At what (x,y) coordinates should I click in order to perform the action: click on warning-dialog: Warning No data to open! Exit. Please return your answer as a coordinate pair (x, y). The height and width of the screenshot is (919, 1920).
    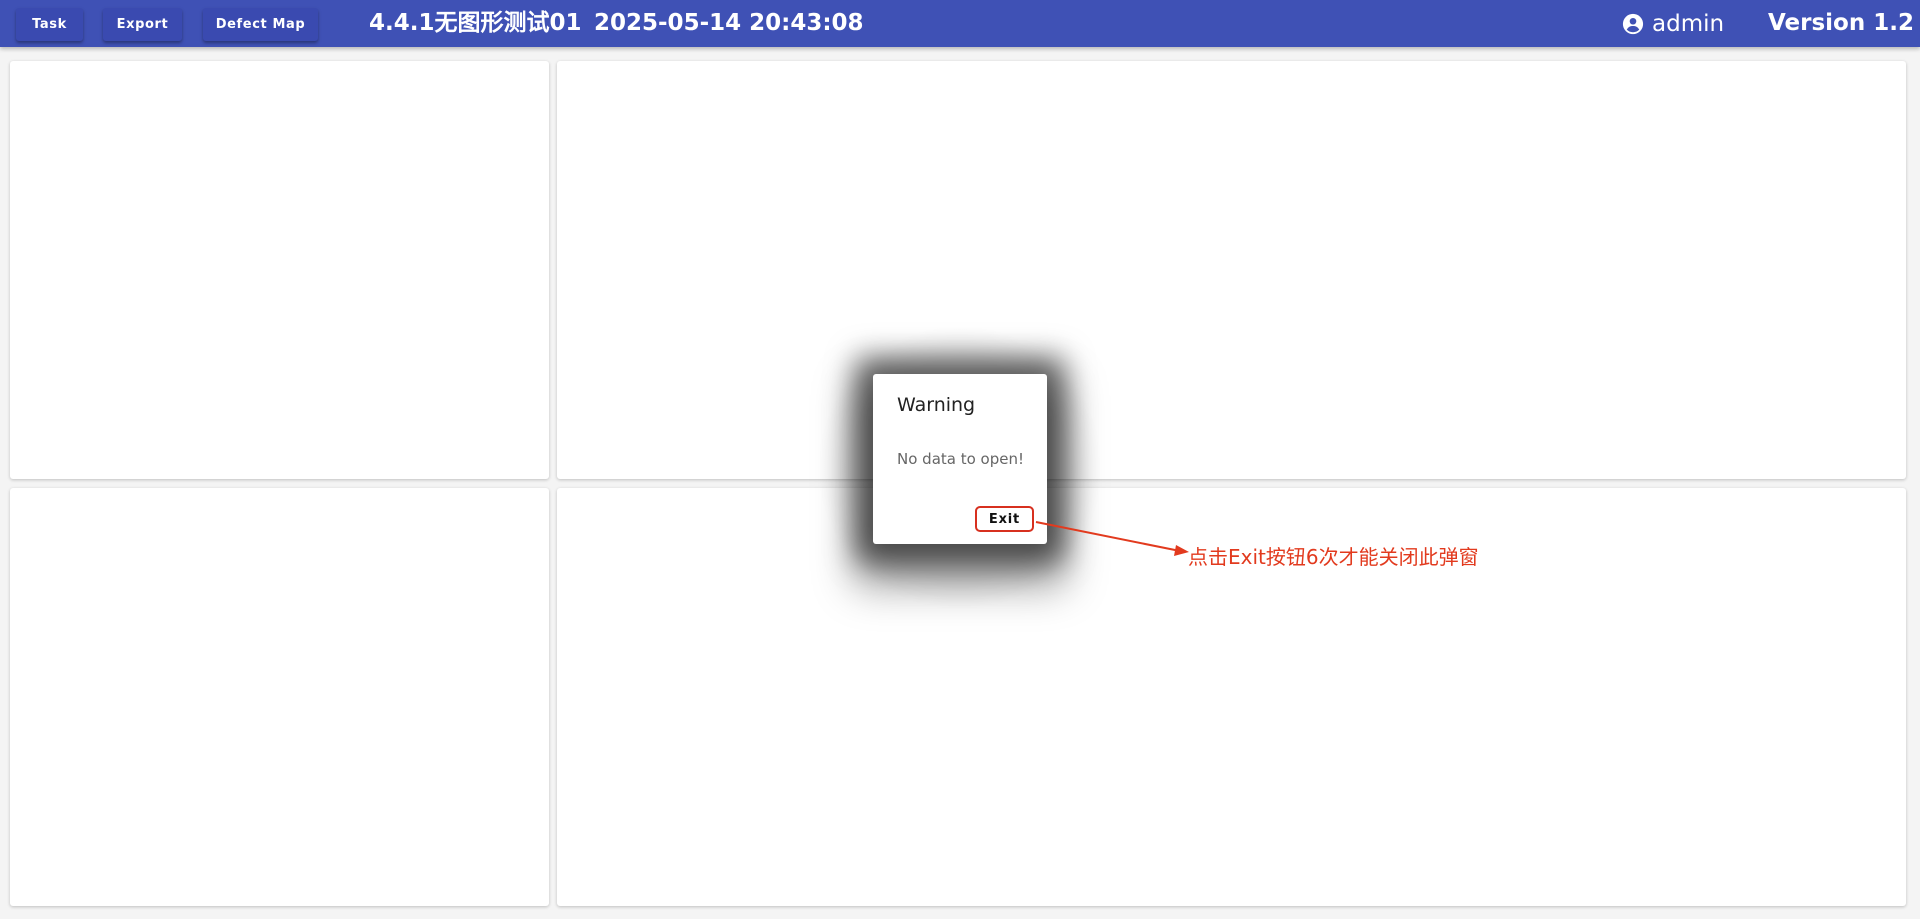
    Looking at the image, I should click on (960, 459).